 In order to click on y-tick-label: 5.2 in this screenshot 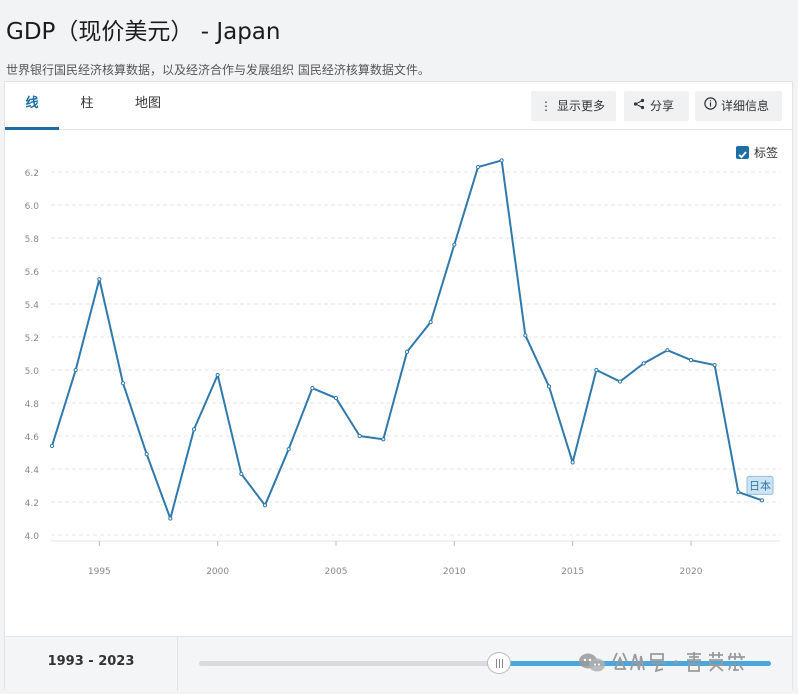, I will do `click(32, 339)`.